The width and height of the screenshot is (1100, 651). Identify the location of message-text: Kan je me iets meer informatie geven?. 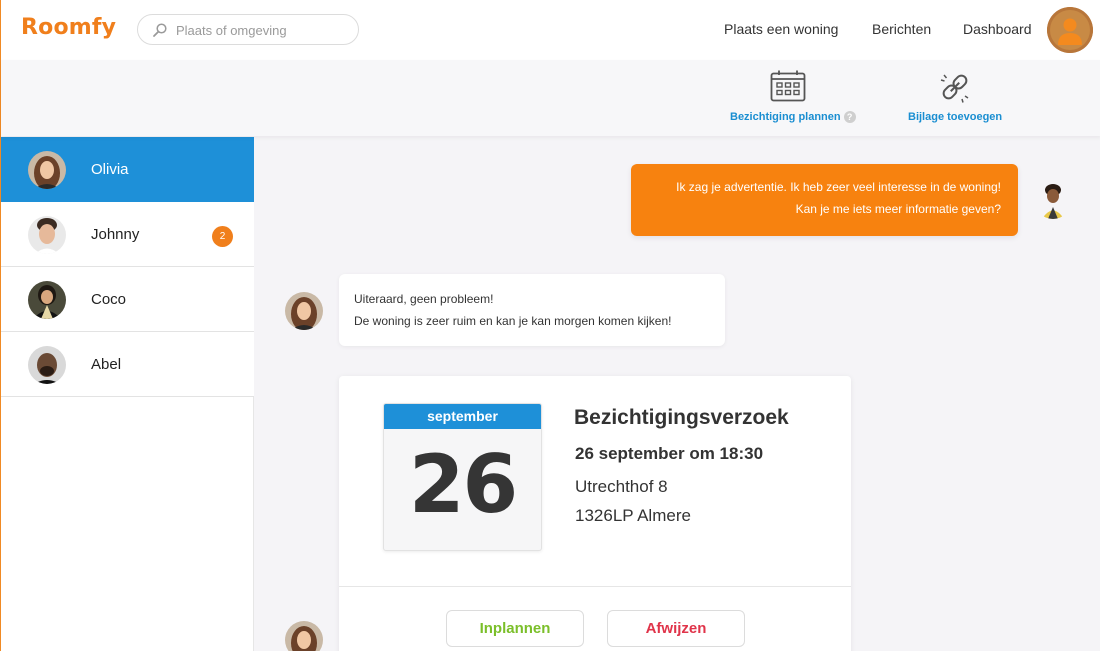
(898, 209).